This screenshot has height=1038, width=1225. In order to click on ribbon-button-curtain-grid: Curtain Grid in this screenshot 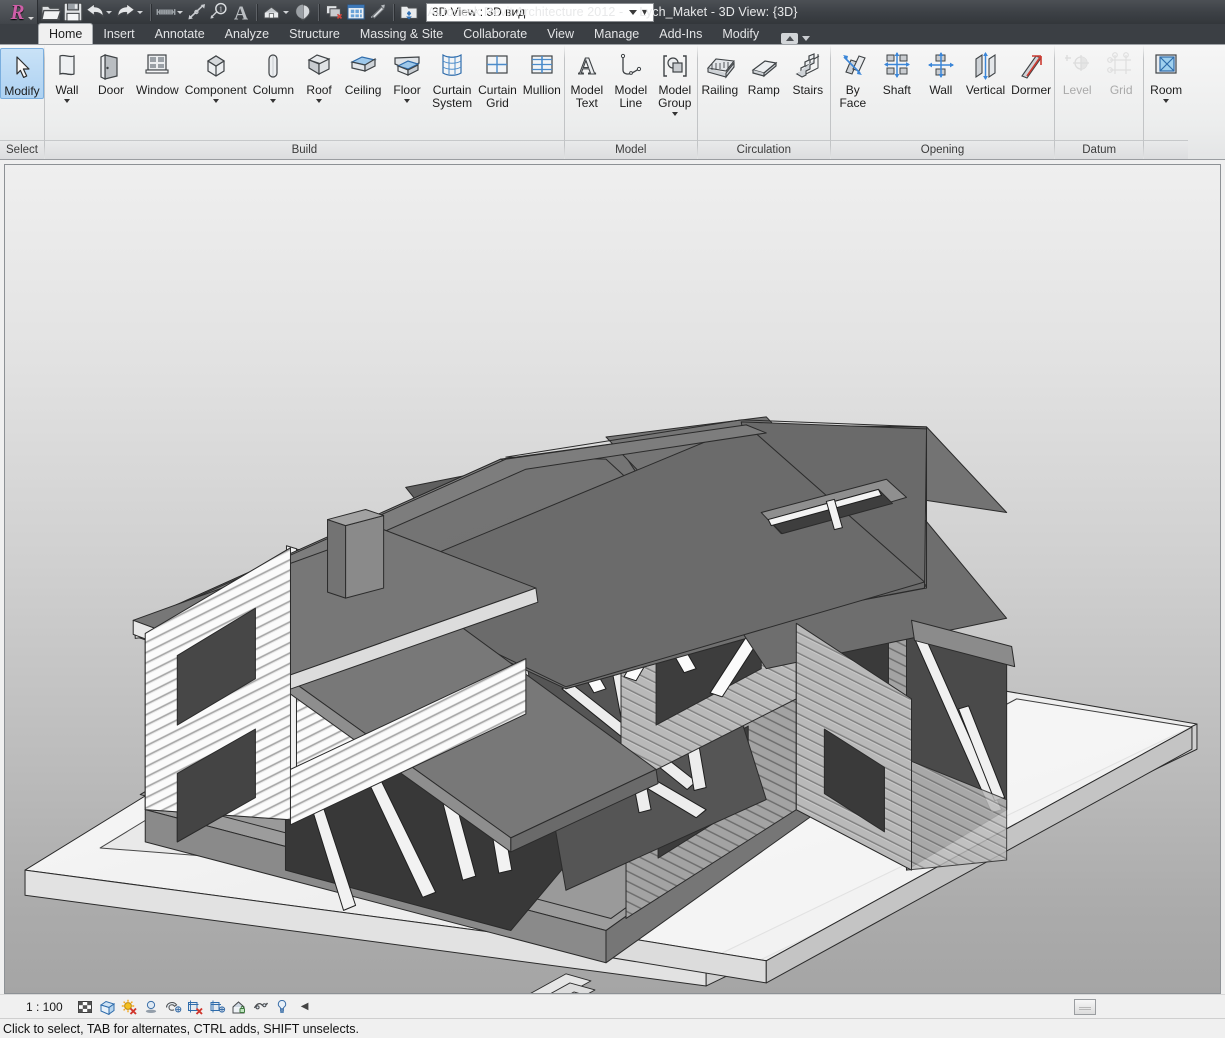, I will do `click(497, 79)`.